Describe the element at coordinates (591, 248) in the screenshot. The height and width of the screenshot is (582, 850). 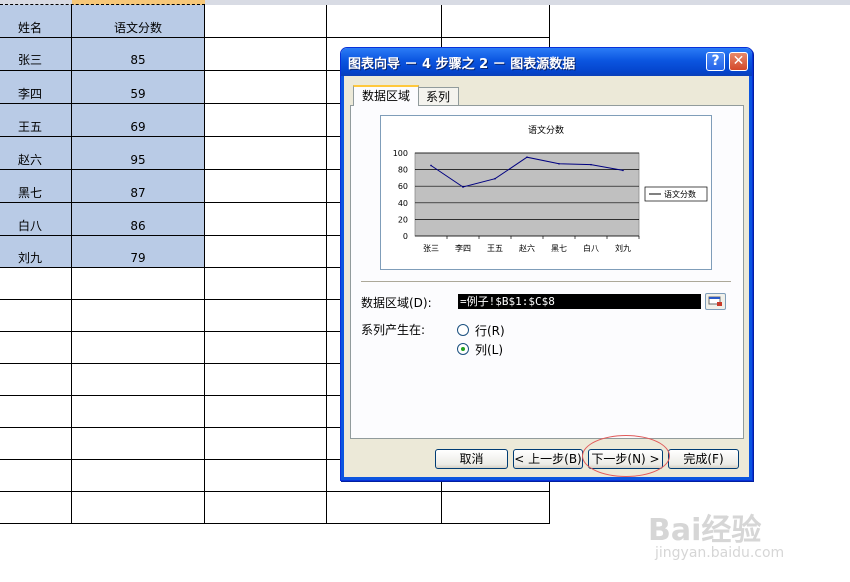
I see `x-tick-label: 白八` at that location.